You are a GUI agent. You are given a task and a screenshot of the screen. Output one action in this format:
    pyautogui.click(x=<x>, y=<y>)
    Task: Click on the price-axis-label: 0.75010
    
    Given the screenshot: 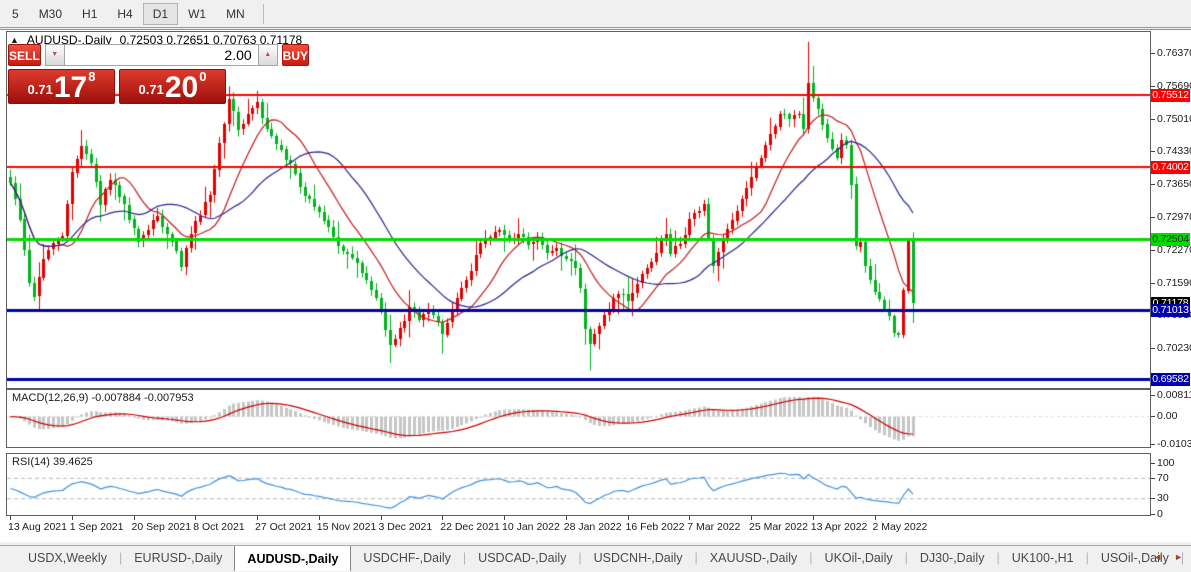 What is the action you would take?
    pyautogui.click(x=1174, y=118)
    